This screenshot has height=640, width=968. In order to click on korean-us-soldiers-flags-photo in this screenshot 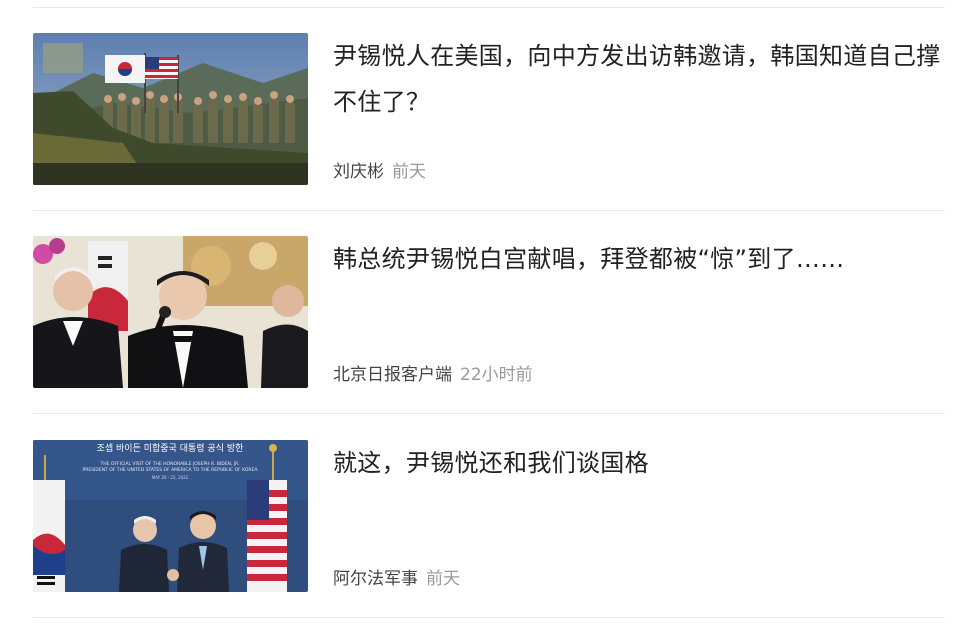, I will do `click(170, 109)`.